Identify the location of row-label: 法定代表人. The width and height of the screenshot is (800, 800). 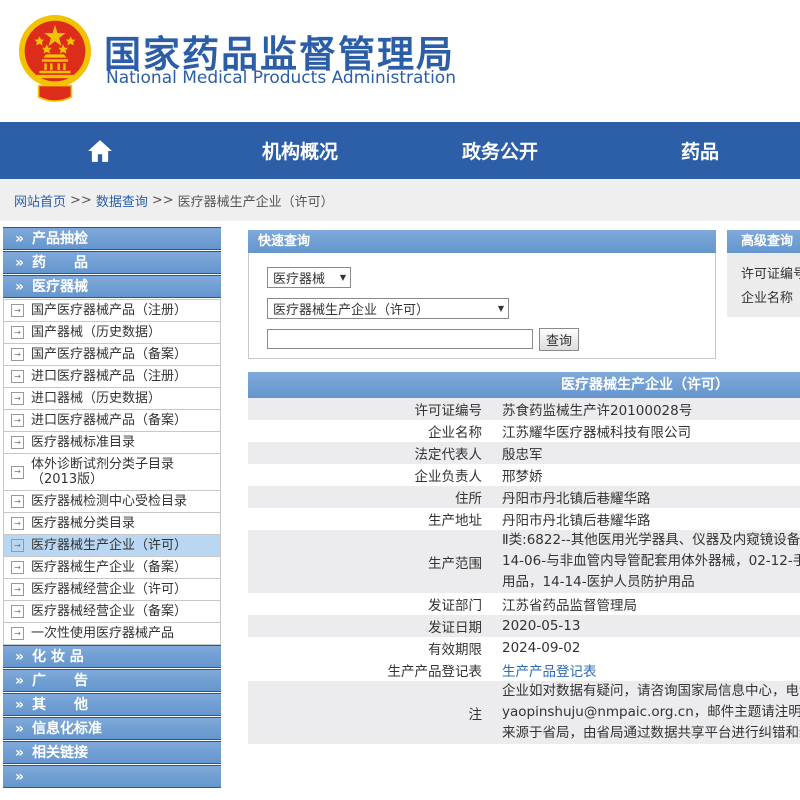
(448, 455).